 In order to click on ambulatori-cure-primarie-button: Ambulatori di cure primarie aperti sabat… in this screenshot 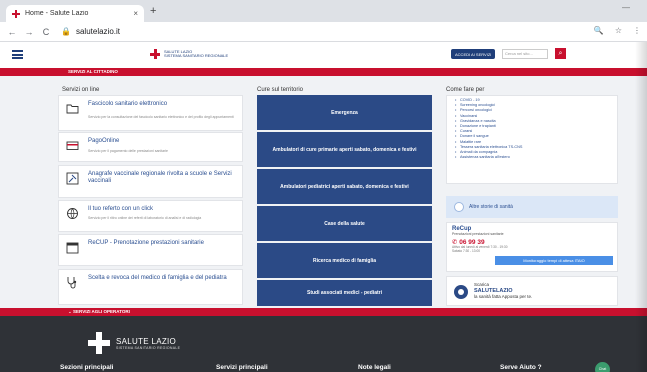, I will do `click(344, 149)`.